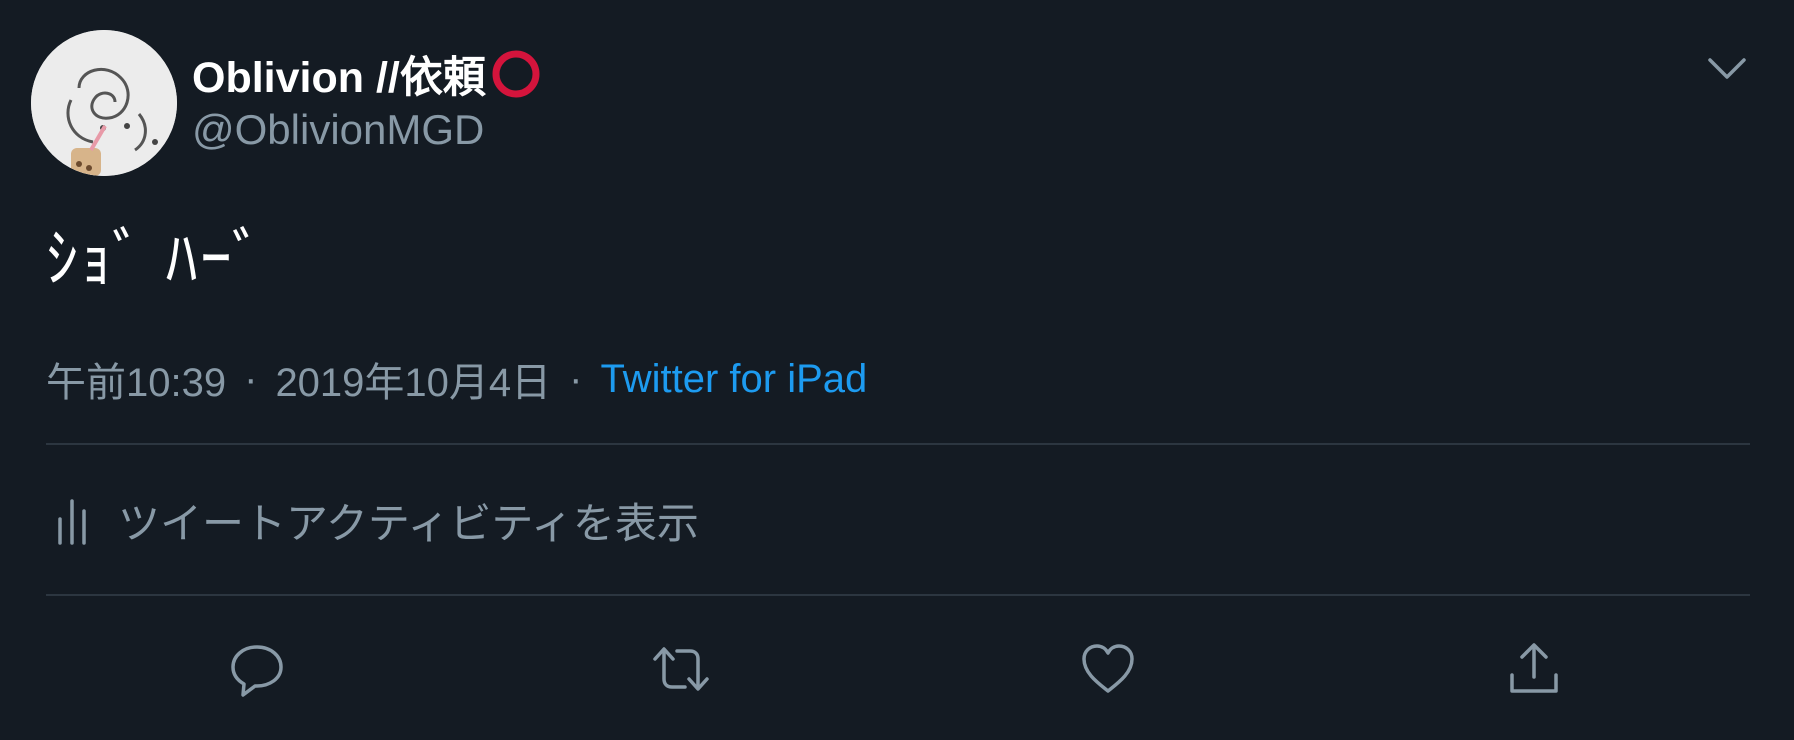 The height and width of the screenshot is (740, 1794). I want to click on tweet-source-link: Twitter for iPad, so click(734, 379).